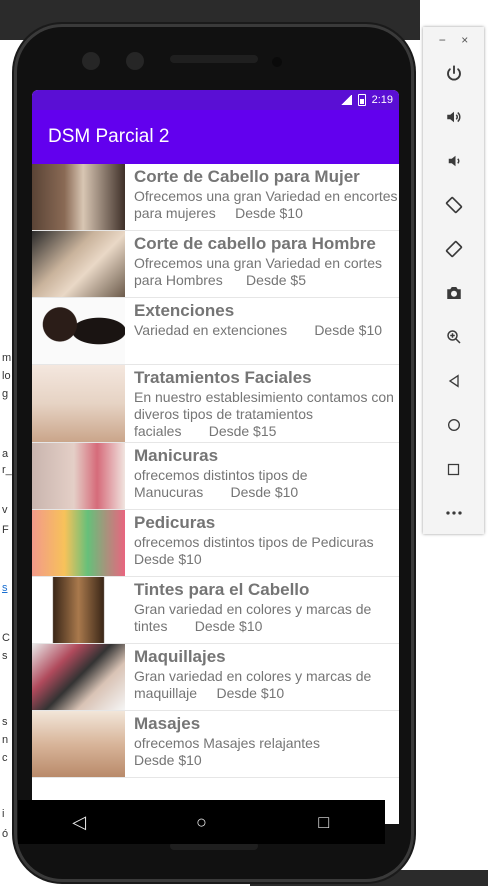  What do you see at coordinates (7, 358) in the screenshot?
I see `background-text-fragment: m` at bounding box center [7, 358].